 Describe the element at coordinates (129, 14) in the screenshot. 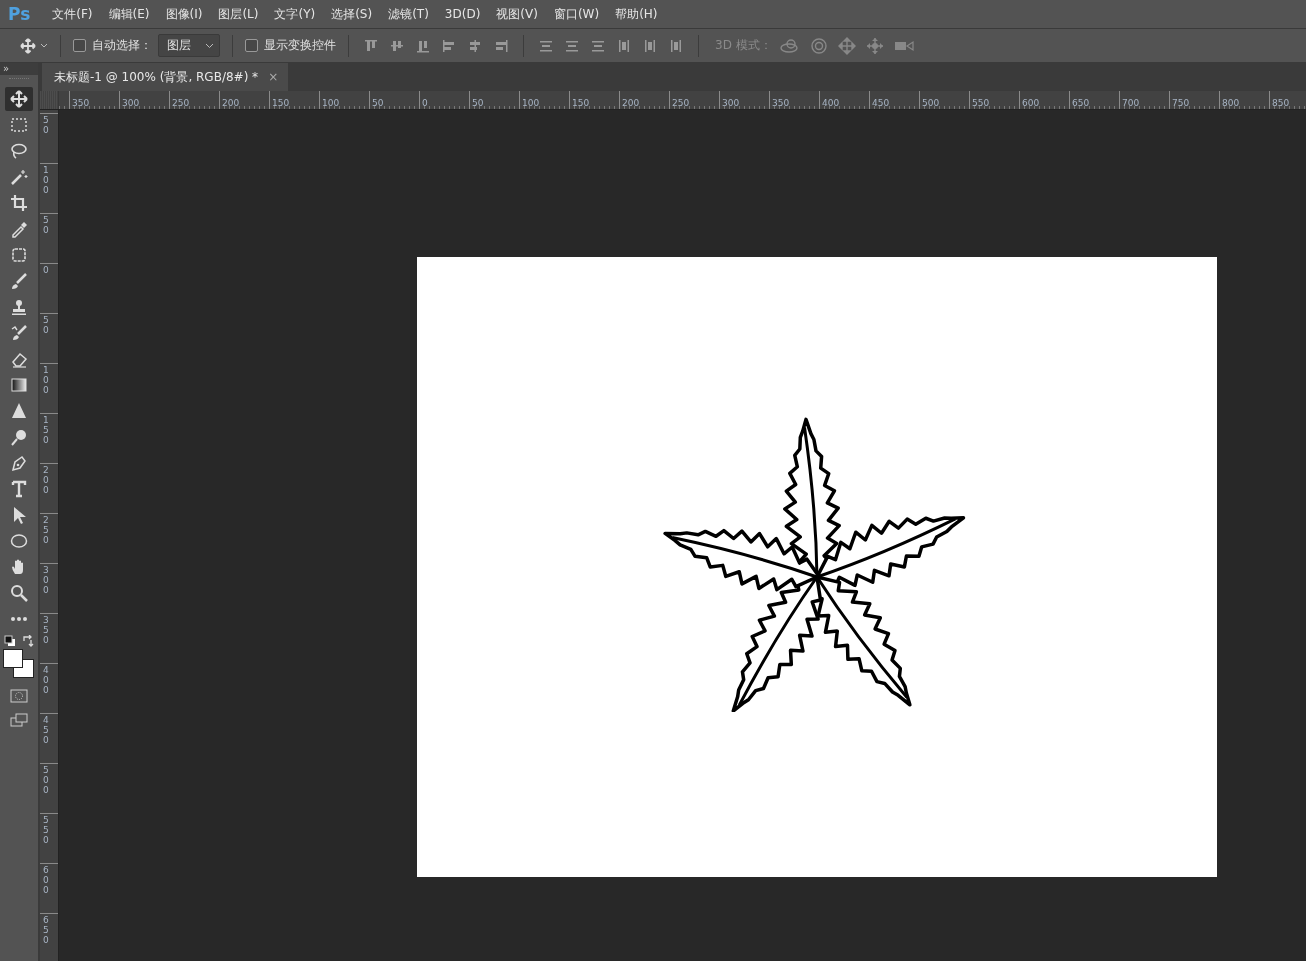

I see `menu-item: 编辑(E)` at that location.